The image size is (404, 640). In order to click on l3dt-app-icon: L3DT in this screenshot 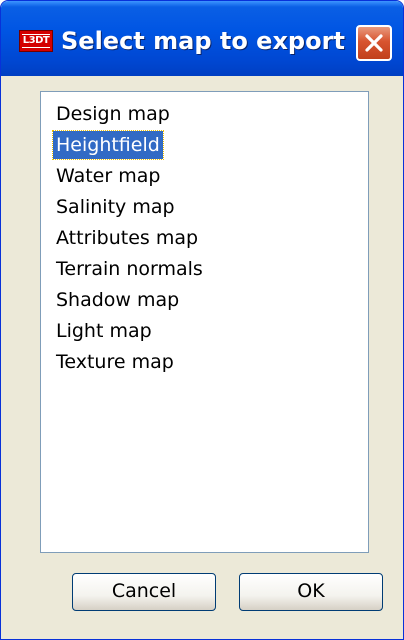, I will do `click(36, 41)`.